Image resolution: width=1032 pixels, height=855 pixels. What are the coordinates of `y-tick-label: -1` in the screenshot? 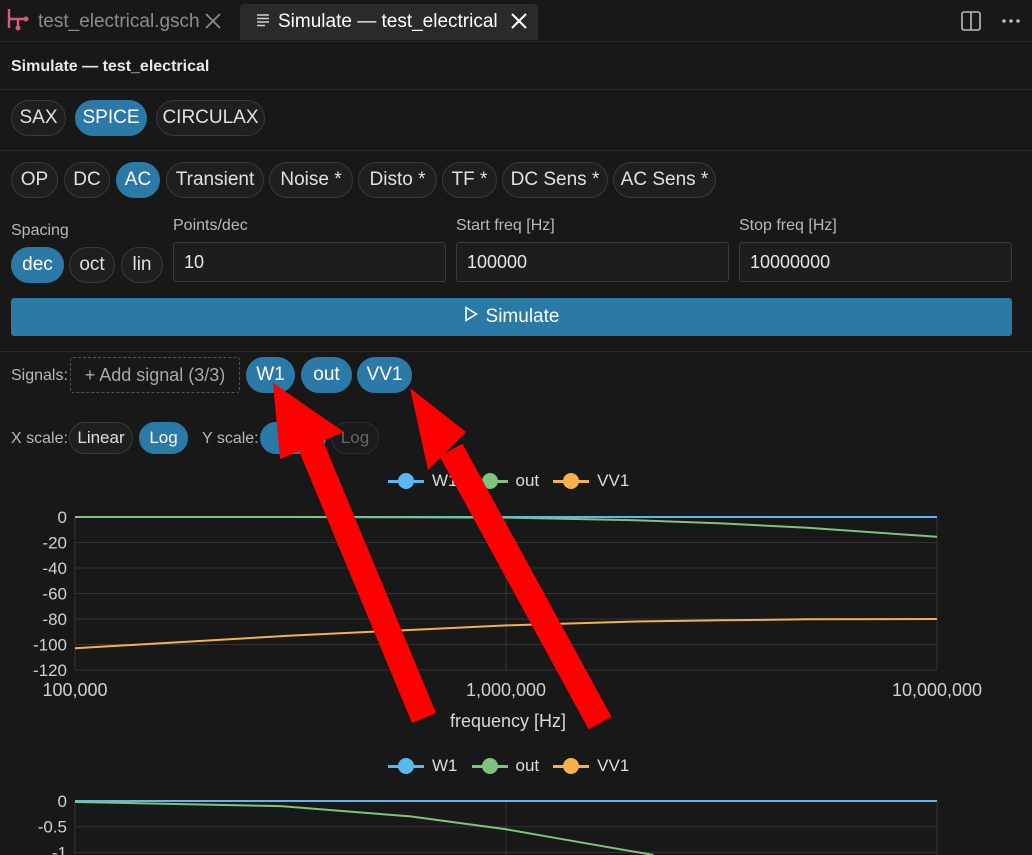 It's located at (59, 849).